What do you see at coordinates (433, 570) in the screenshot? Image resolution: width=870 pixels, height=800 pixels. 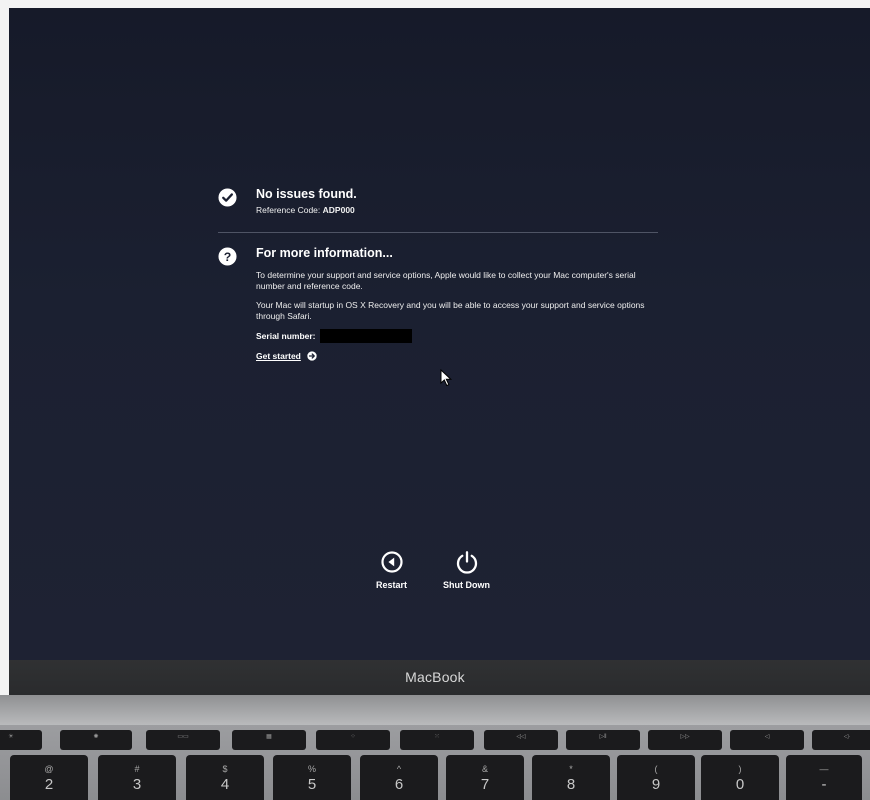 I see `power-actions: Restart Shut Down` at bounding box center [433, 570].